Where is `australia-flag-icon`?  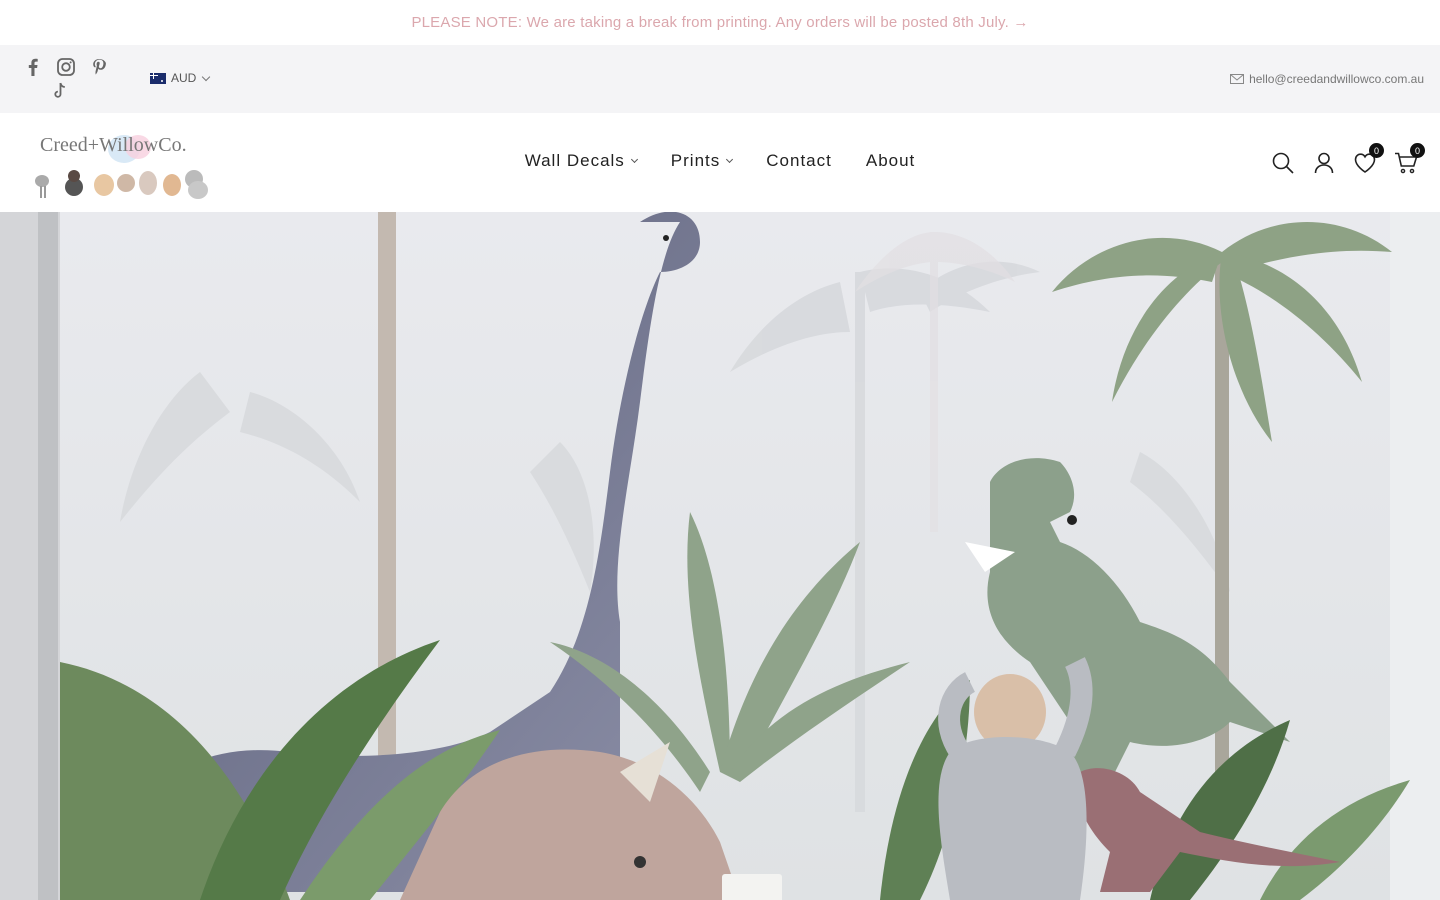 australia-flag-icon is located at coordinates (158, 78).